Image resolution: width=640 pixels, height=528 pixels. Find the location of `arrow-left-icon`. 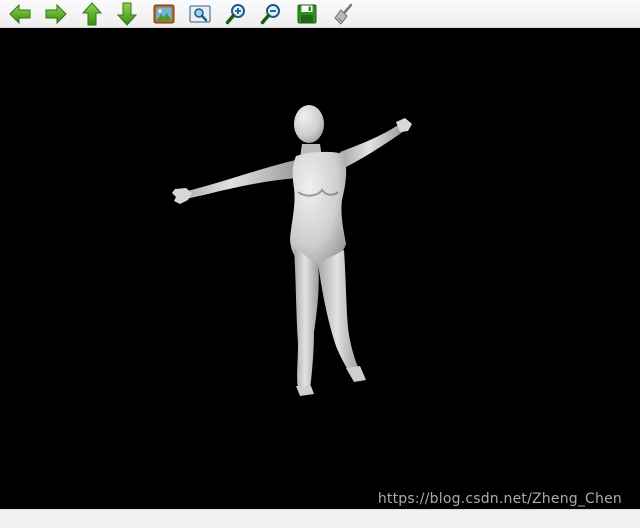

arrow-left-icon is located at coordinates (20, 14).